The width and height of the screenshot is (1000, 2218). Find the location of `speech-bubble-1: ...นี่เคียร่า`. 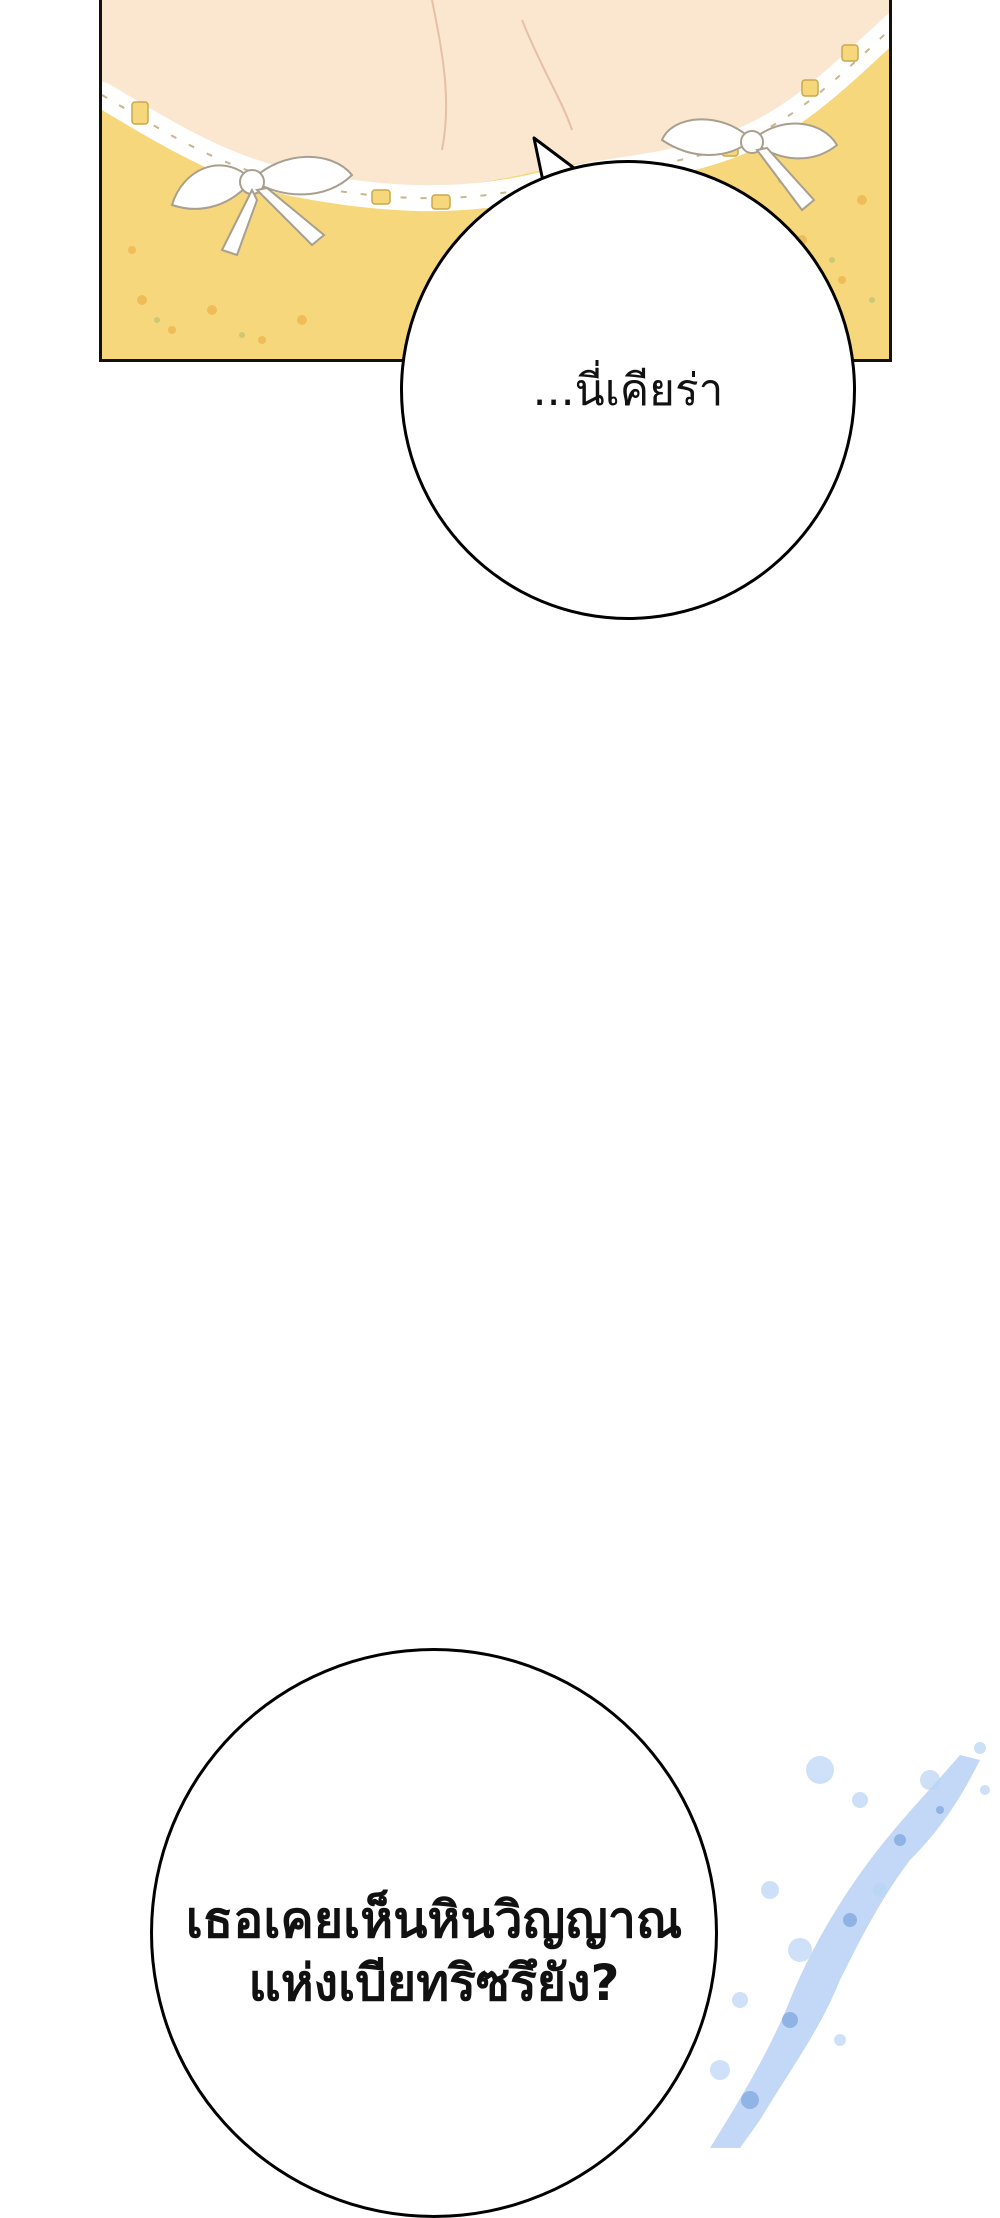

speech-bubble-1: ...นี่เคียร่า is located at coordinates (628, 390).